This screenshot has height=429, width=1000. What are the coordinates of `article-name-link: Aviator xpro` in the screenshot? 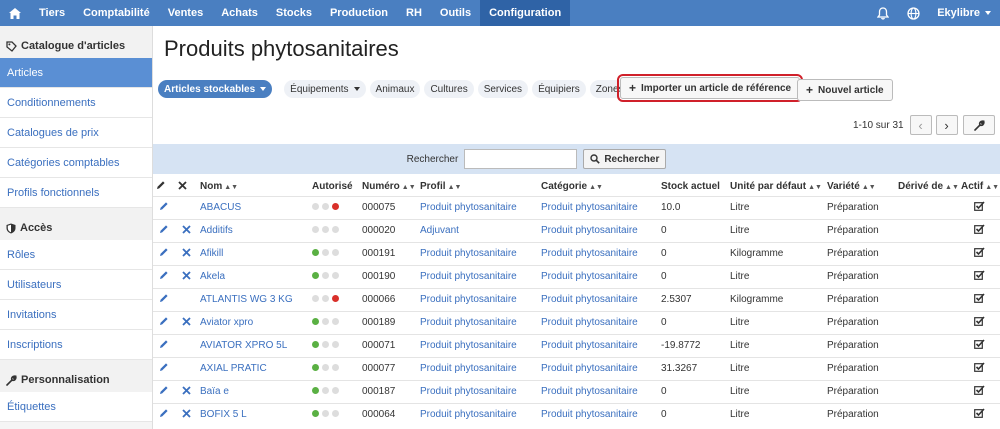 It's located at (253, 322).